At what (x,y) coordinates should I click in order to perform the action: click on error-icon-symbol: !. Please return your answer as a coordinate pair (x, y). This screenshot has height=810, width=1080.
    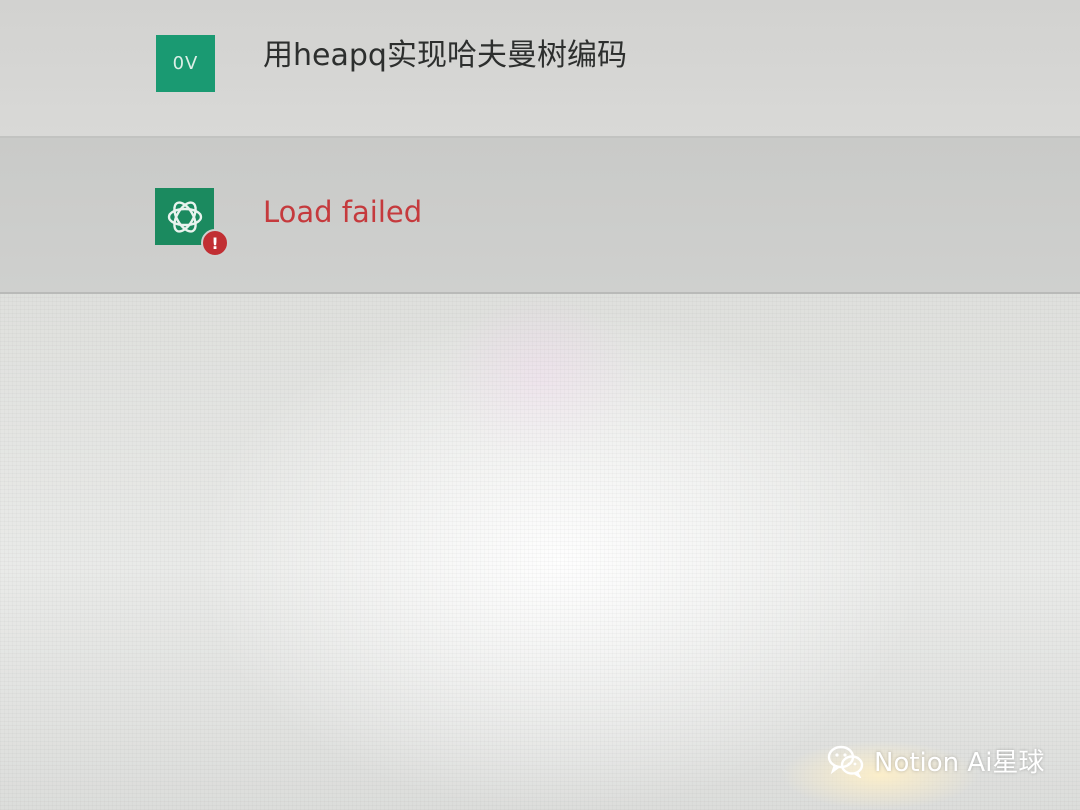
    Looking at the image, I should click on (215, 243).